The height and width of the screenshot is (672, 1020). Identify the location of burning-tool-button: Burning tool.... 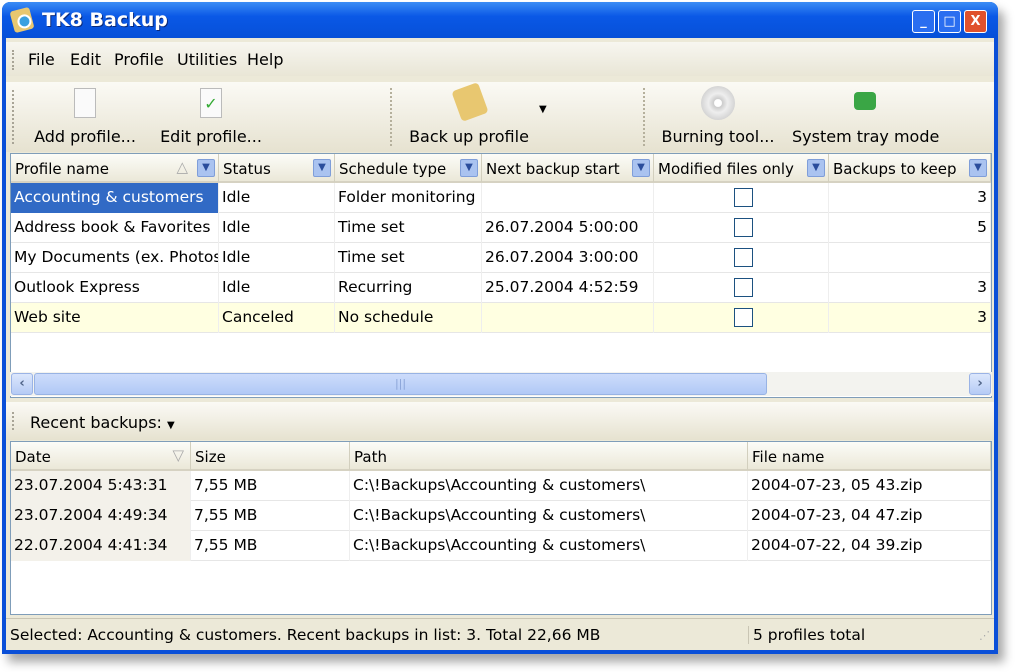
(718, 117).